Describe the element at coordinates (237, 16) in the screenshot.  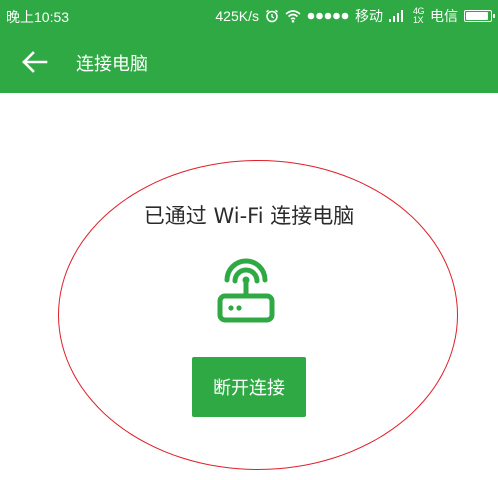
I see `network-speed: 425K/s` at that location.